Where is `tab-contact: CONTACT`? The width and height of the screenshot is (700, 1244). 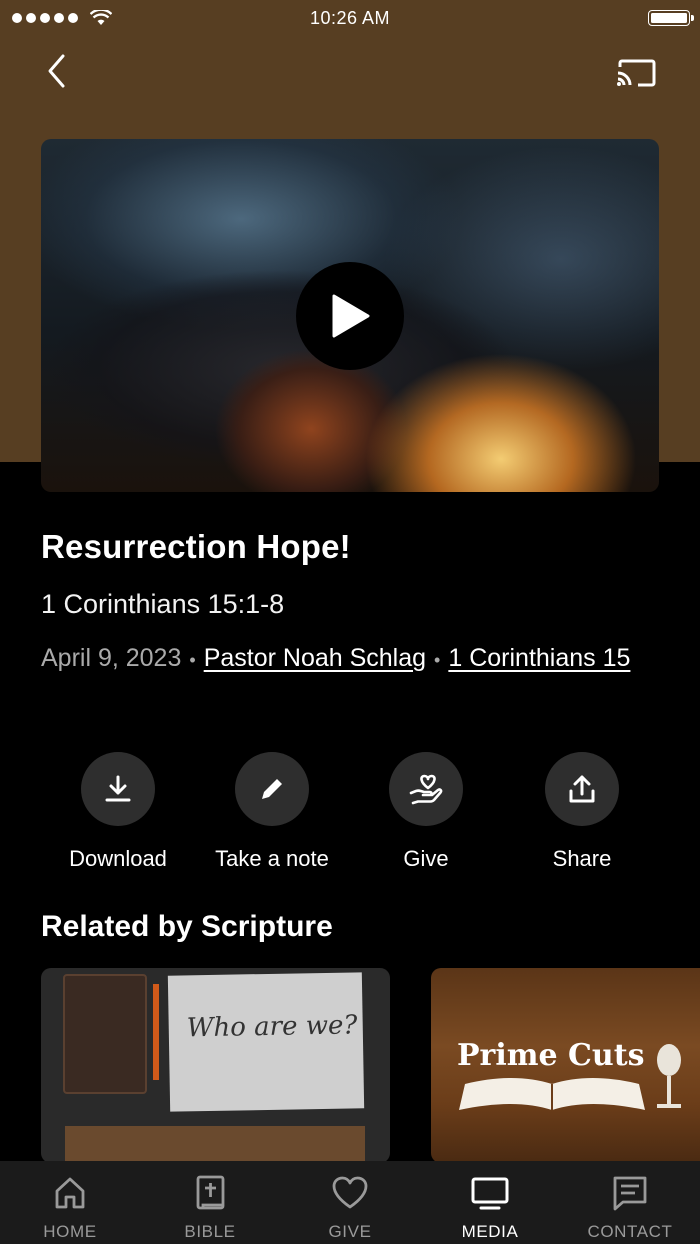
tab-contact: CONTACT is located at coordinates (630, 1202).